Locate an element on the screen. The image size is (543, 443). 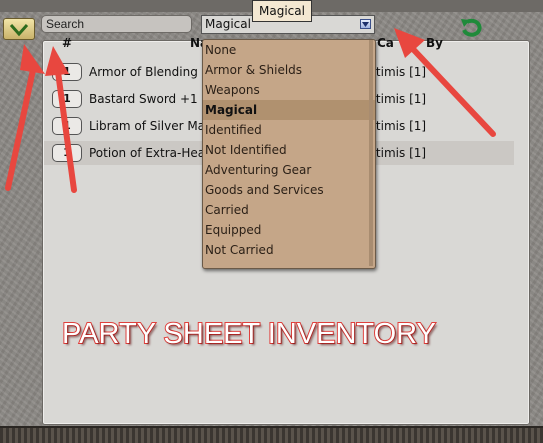
item-name: Potion of Extra-Heali is located at coordinates (150, 153).